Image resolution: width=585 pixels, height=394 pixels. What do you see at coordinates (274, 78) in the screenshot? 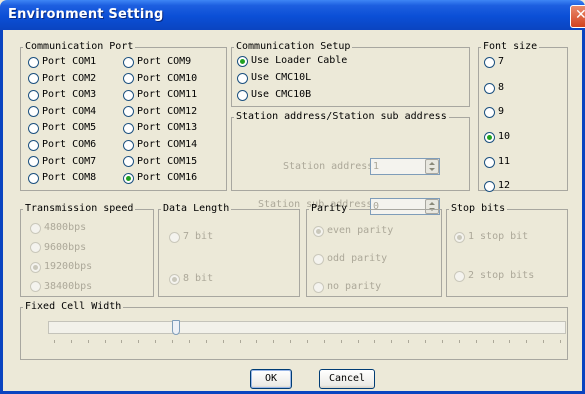
I see `setup-use-cmc10l-option: Use CMC10L` at bounding box center [274, 78].